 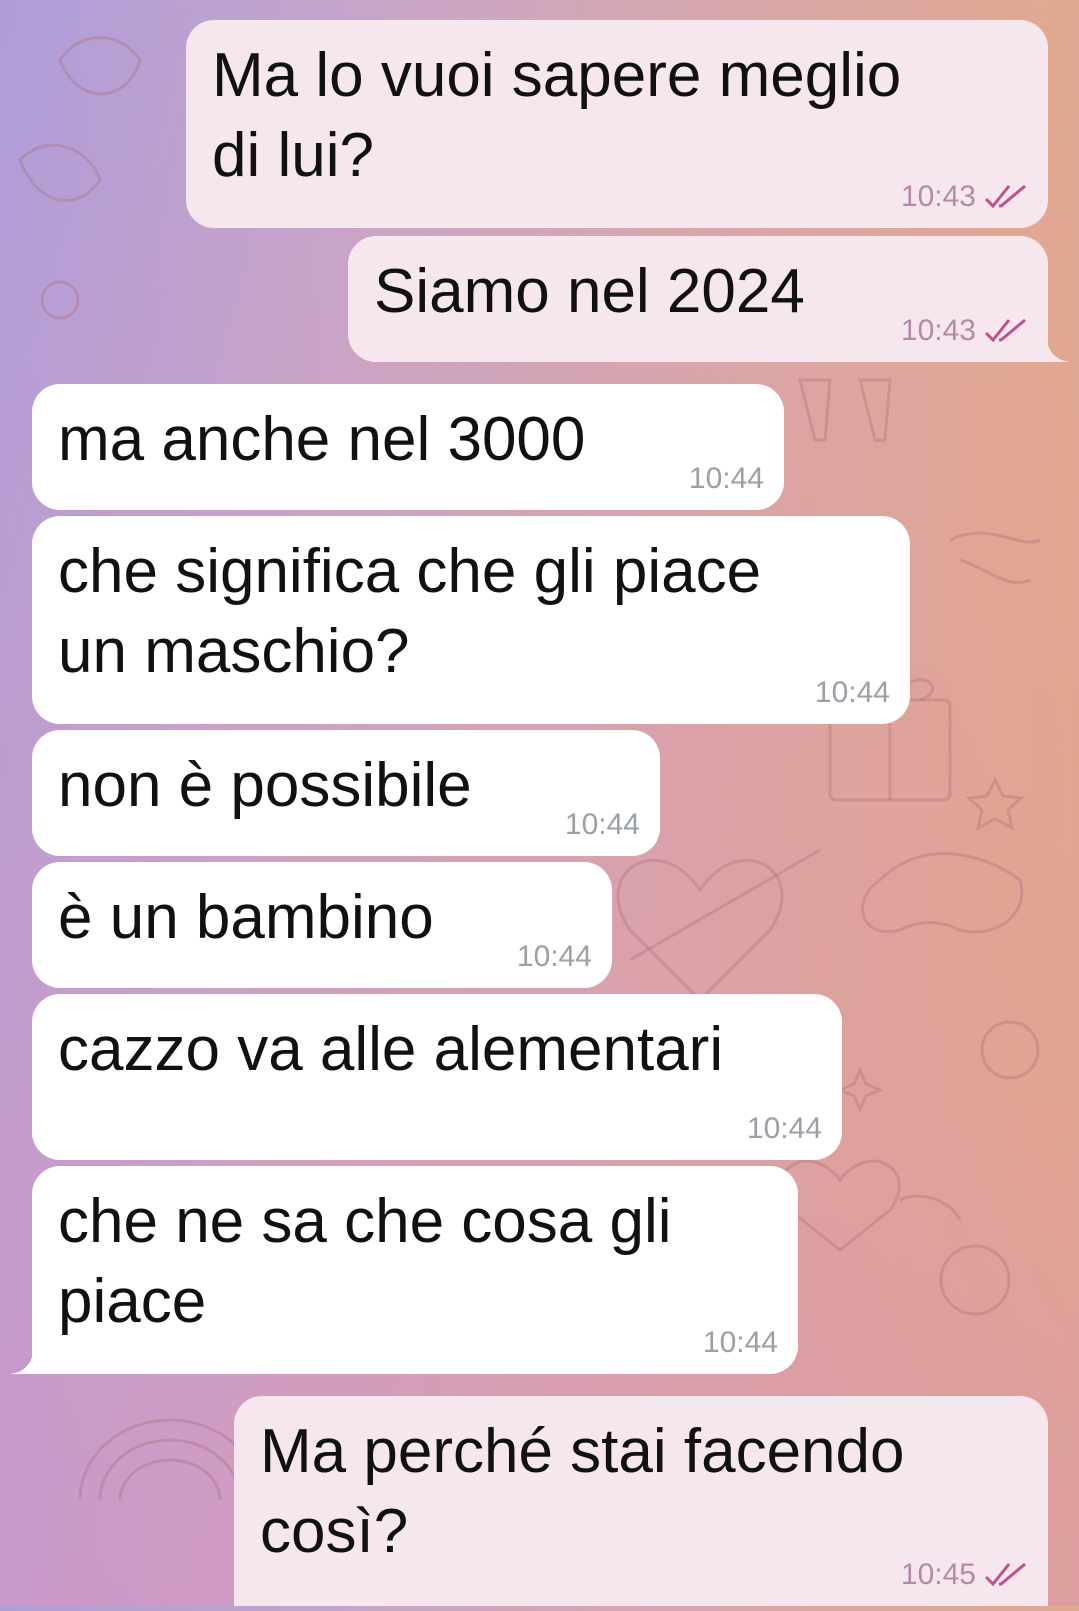 I want to click on message-bubble-outgoing: Ma lo vuoi sapere meglio di lui? 10:43, so click(x=617, y=124).